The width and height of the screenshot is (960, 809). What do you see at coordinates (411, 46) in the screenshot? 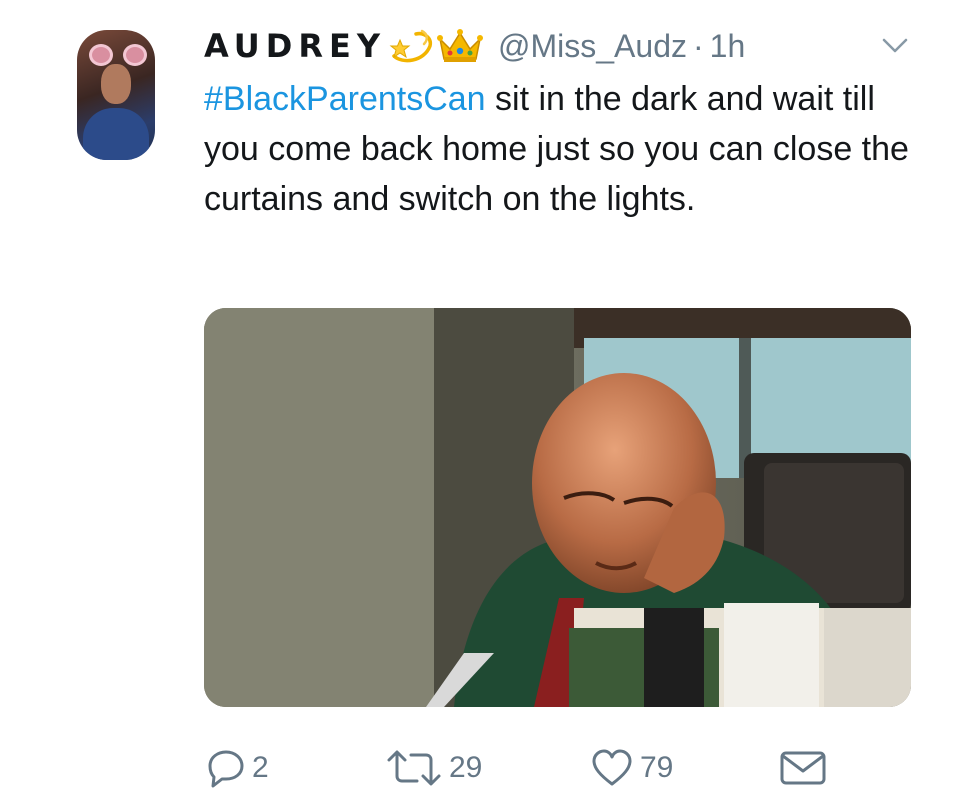
I see `dizzy-star-emoji-icon` at bounding box center [411, 46].